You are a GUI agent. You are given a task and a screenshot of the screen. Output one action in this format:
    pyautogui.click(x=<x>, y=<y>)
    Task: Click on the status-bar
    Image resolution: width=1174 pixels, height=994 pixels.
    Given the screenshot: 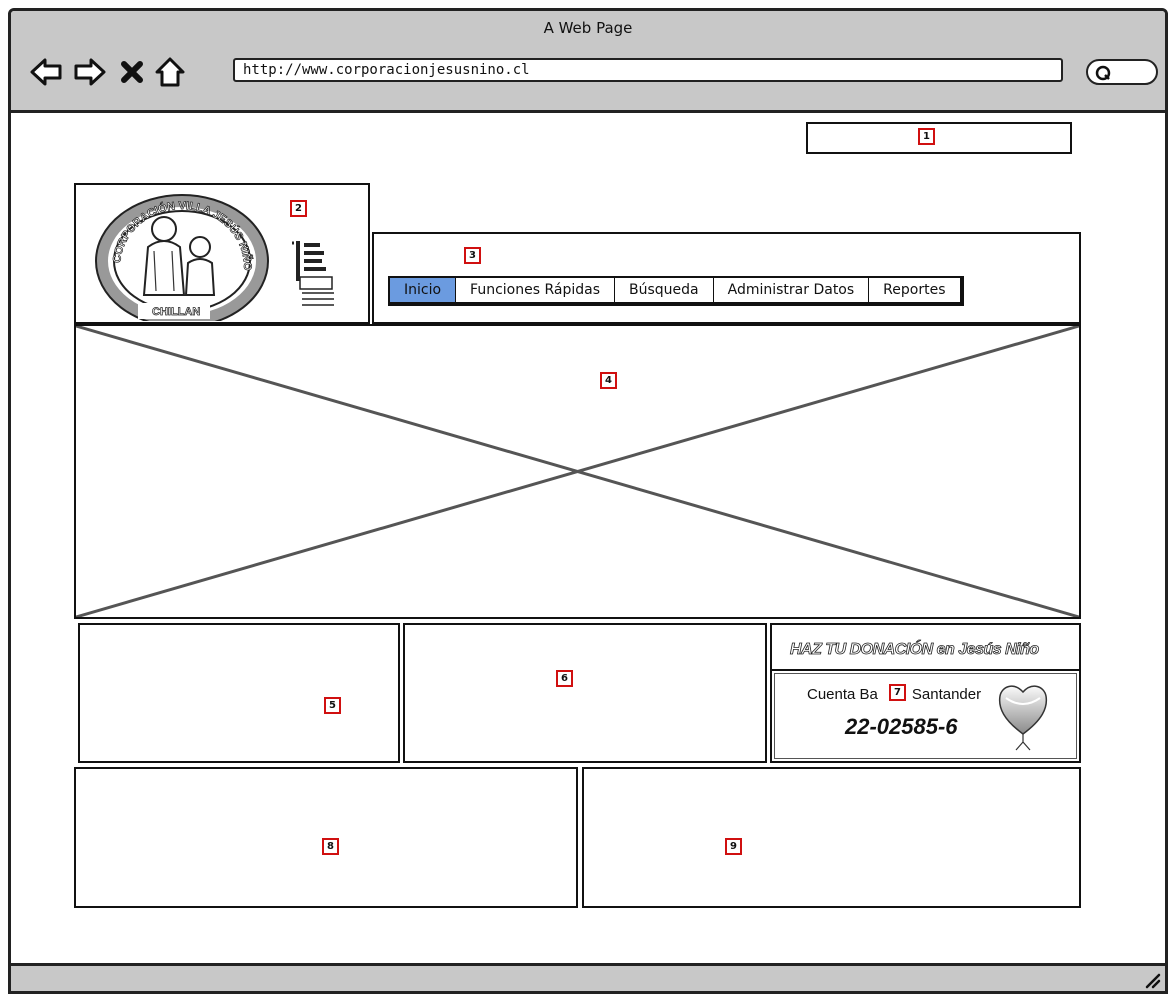 What is the action you would take?
    pyautogui.click(x=588, y=977)
    